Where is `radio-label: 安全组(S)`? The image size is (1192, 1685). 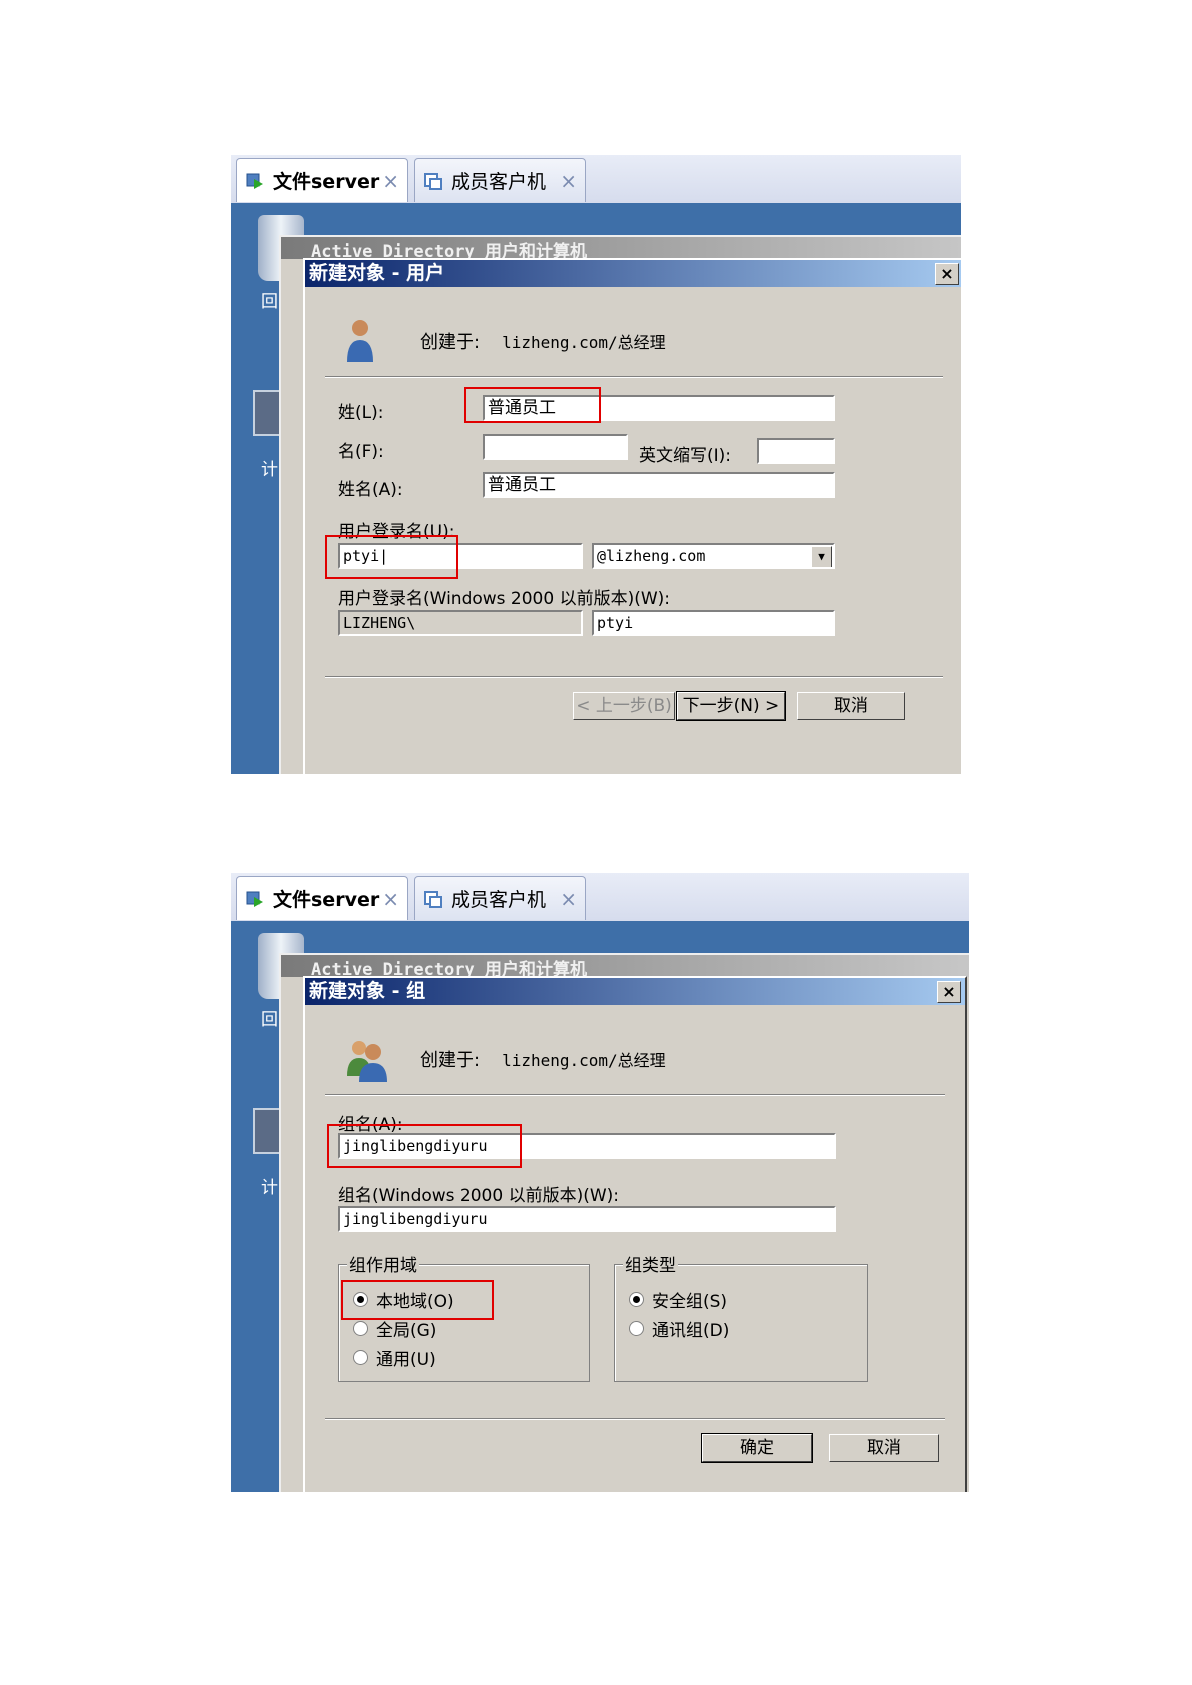 radio-label: 安全组(S) is located at coordinates (690, 1302).